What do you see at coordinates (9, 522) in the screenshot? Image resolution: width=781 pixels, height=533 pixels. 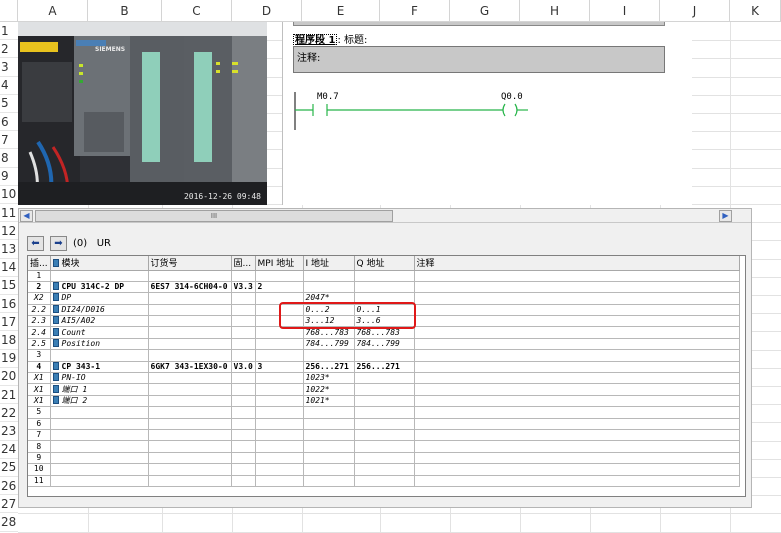 I see `row-header: 28` at bounding box center [9, 522].